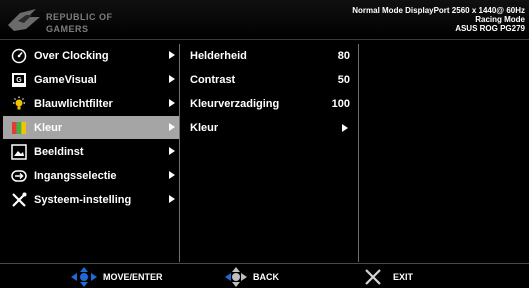 The image size is (529, 288). What do you see at coordinates (19, 56) in the screenshot?
I see `gauge-icon` at bounding box center [19, 56].